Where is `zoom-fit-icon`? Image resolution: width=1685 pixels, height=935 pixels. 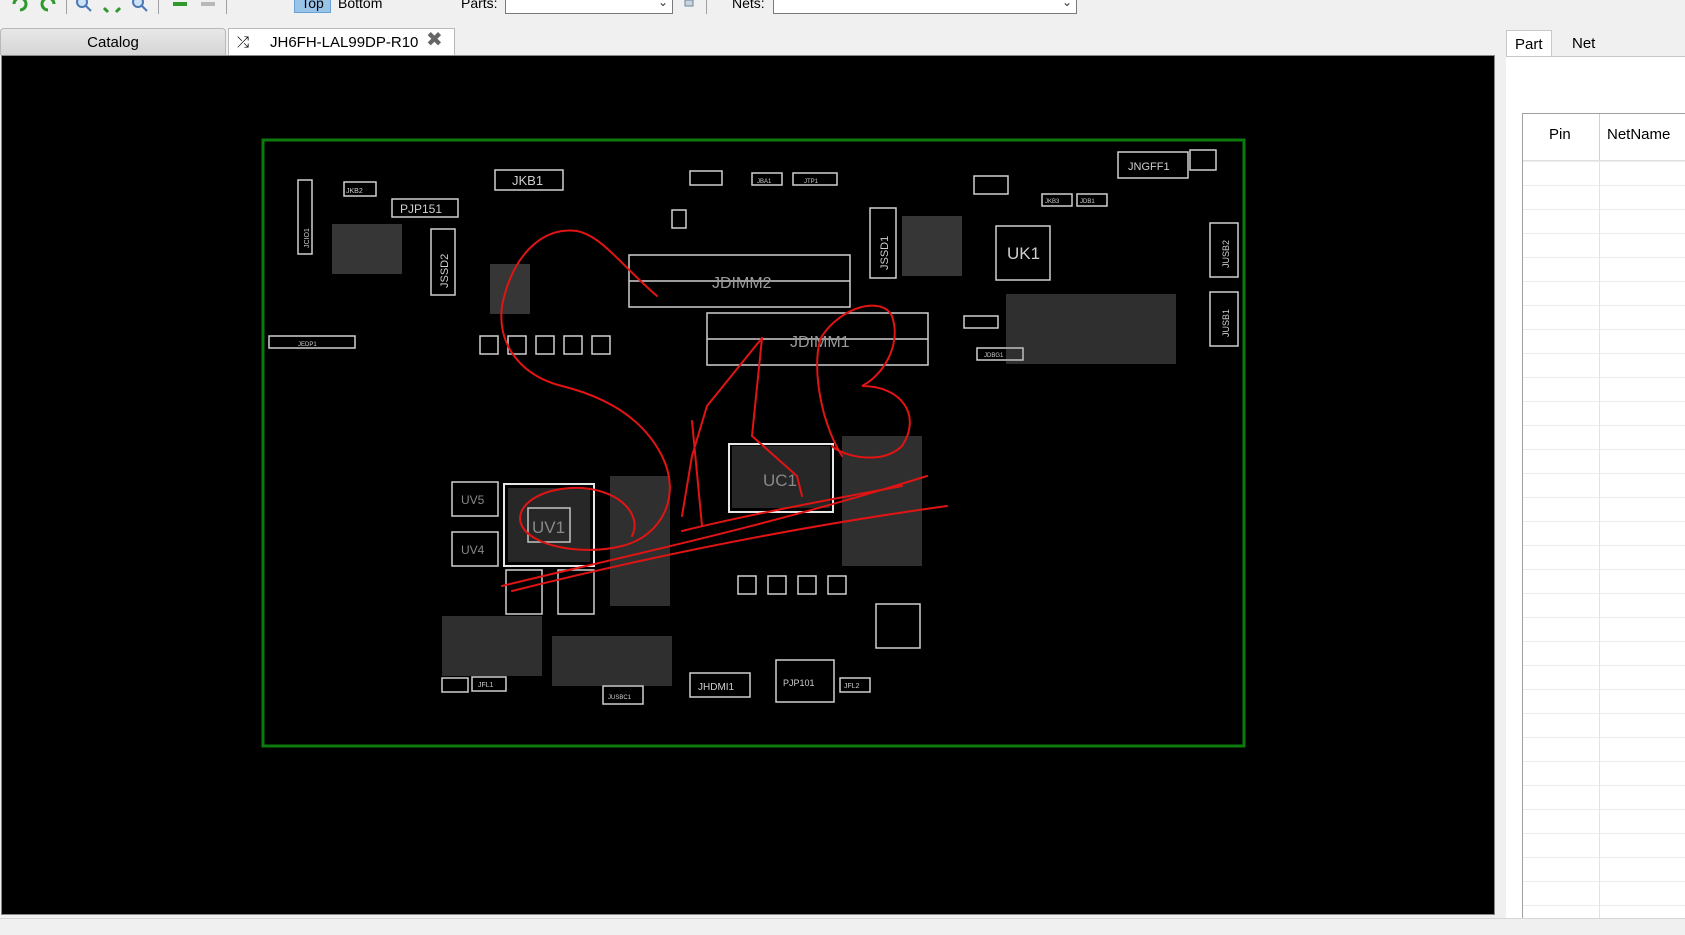
zoom-fit-icon is located at coordinates (112, 7).